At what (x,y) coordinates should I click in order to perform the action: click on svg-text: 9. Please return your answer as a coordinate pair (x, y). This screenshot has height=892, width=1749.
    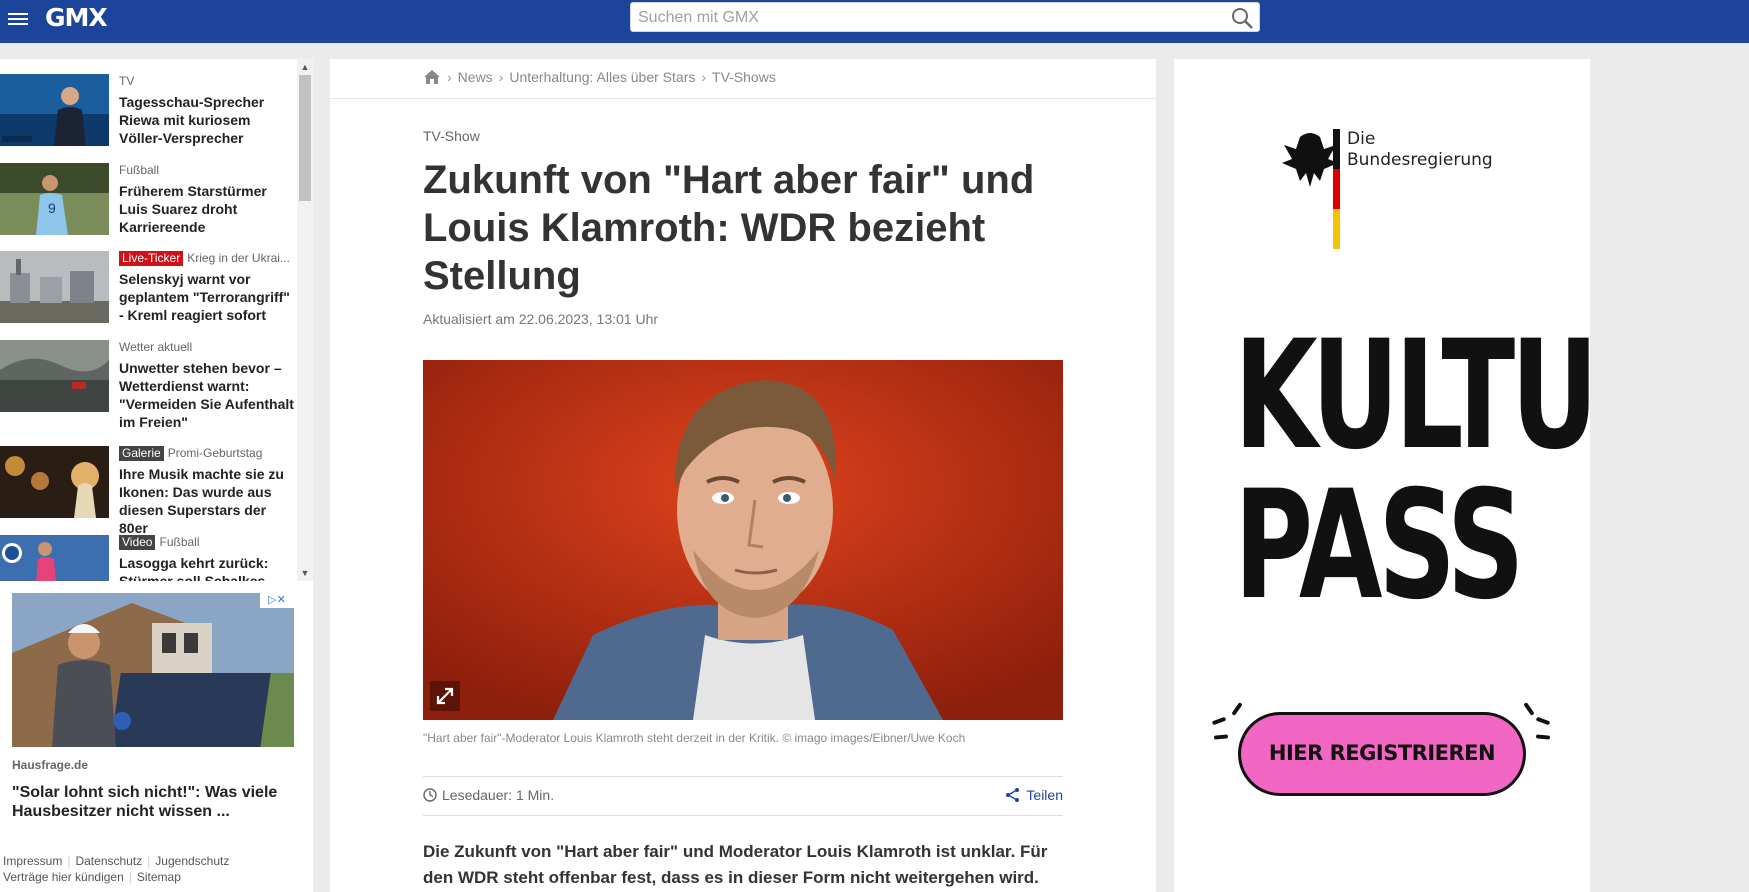
    Looking at the image, I should click on (52, 208).